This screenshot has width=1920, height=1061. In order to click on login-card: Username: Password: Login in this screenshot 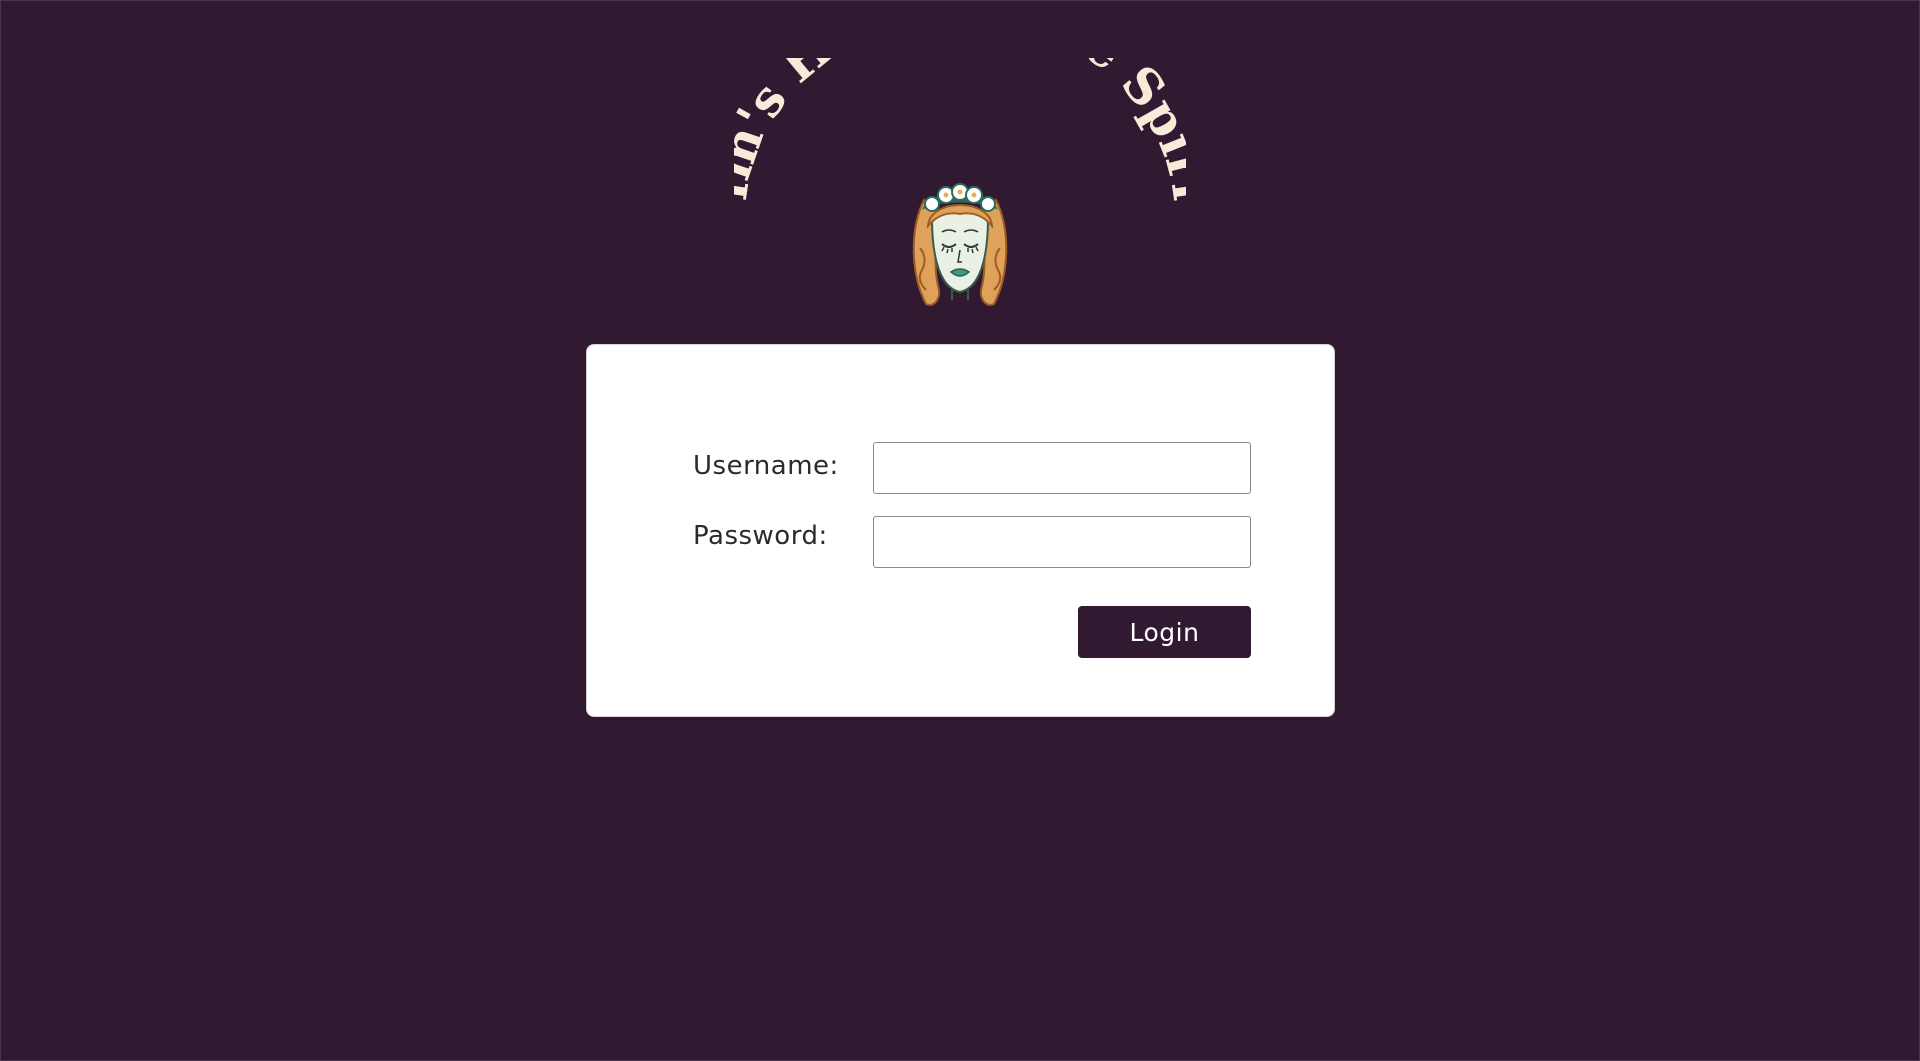, I will do `click(960, 530)`.